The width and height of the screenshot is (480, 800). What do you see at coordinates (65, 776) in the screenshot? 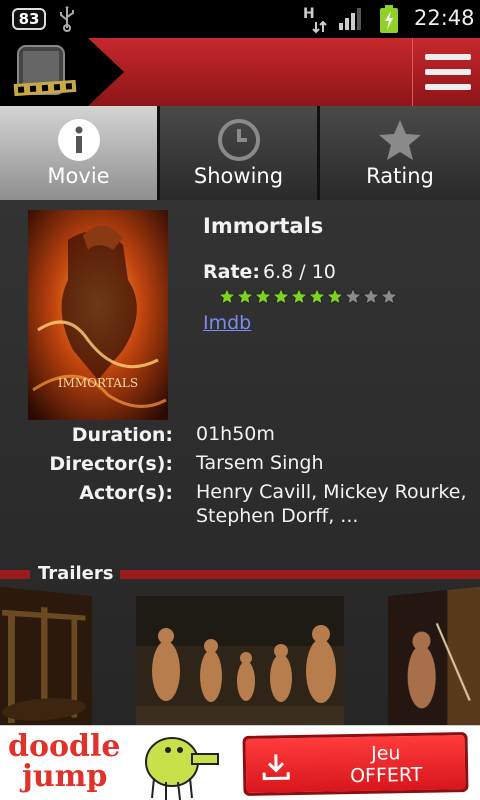
I see `ad-brand-line2: jump` at bounding box center [65, 776].